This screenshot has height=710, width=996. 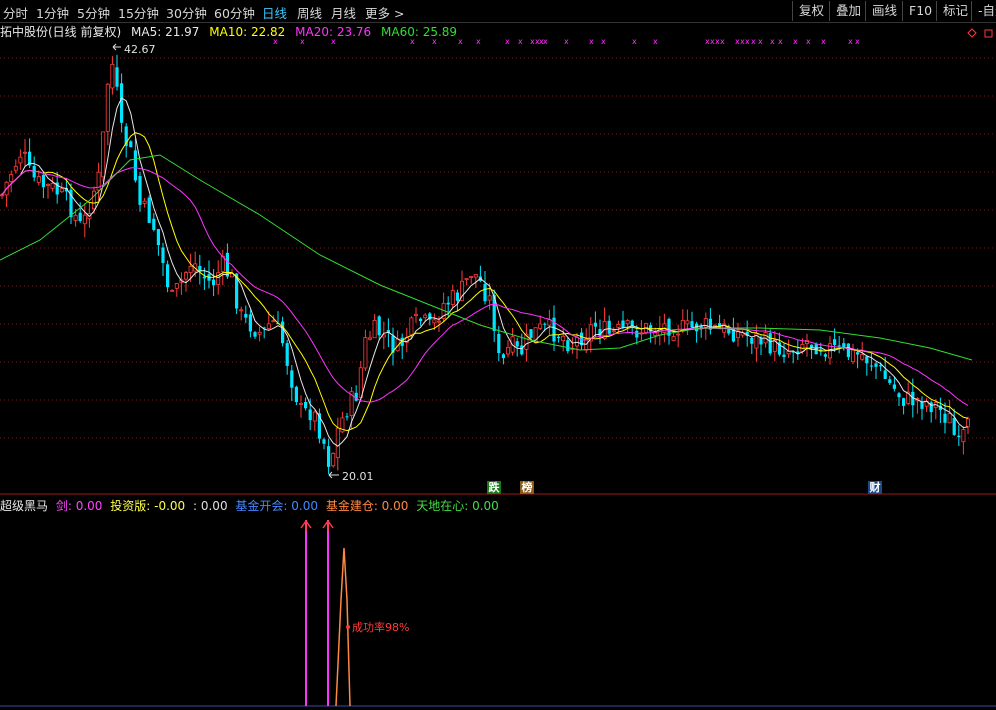 I want to click on tab-1min: 1分钟, so click(x=52, y=12).